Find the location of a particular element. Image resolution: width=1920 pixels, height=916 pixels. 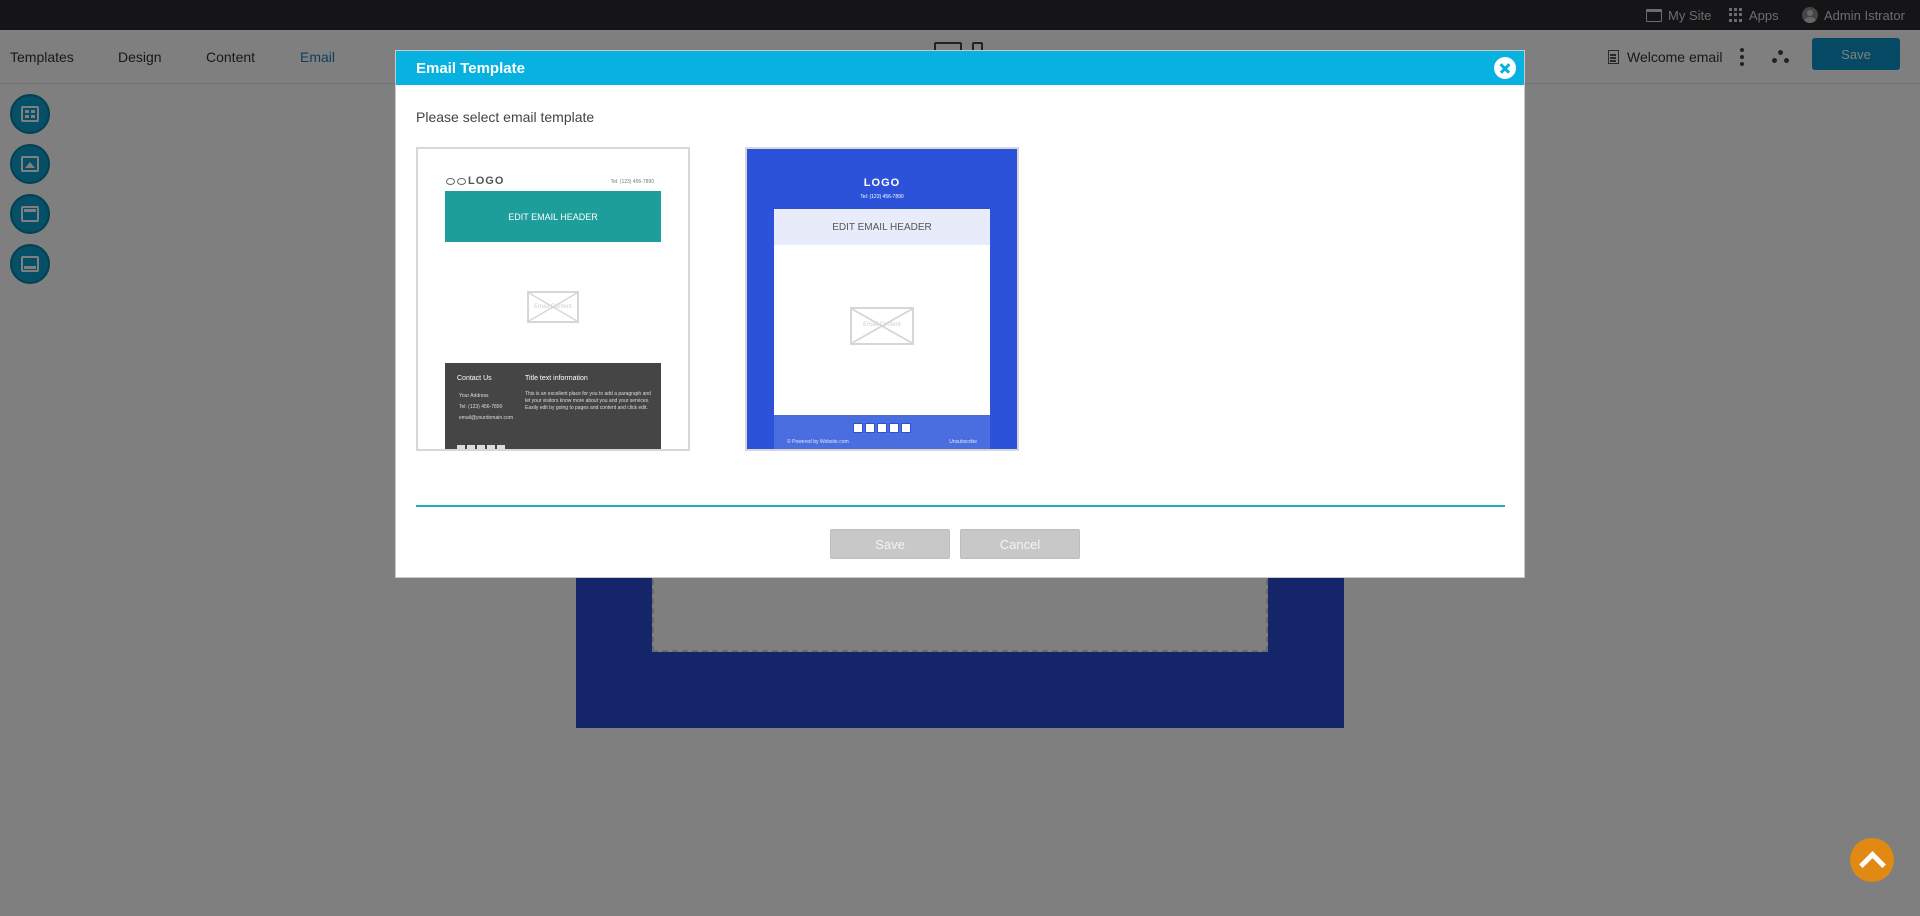

address-line: email@yourdomain.com is located at coordinates (486, 418).